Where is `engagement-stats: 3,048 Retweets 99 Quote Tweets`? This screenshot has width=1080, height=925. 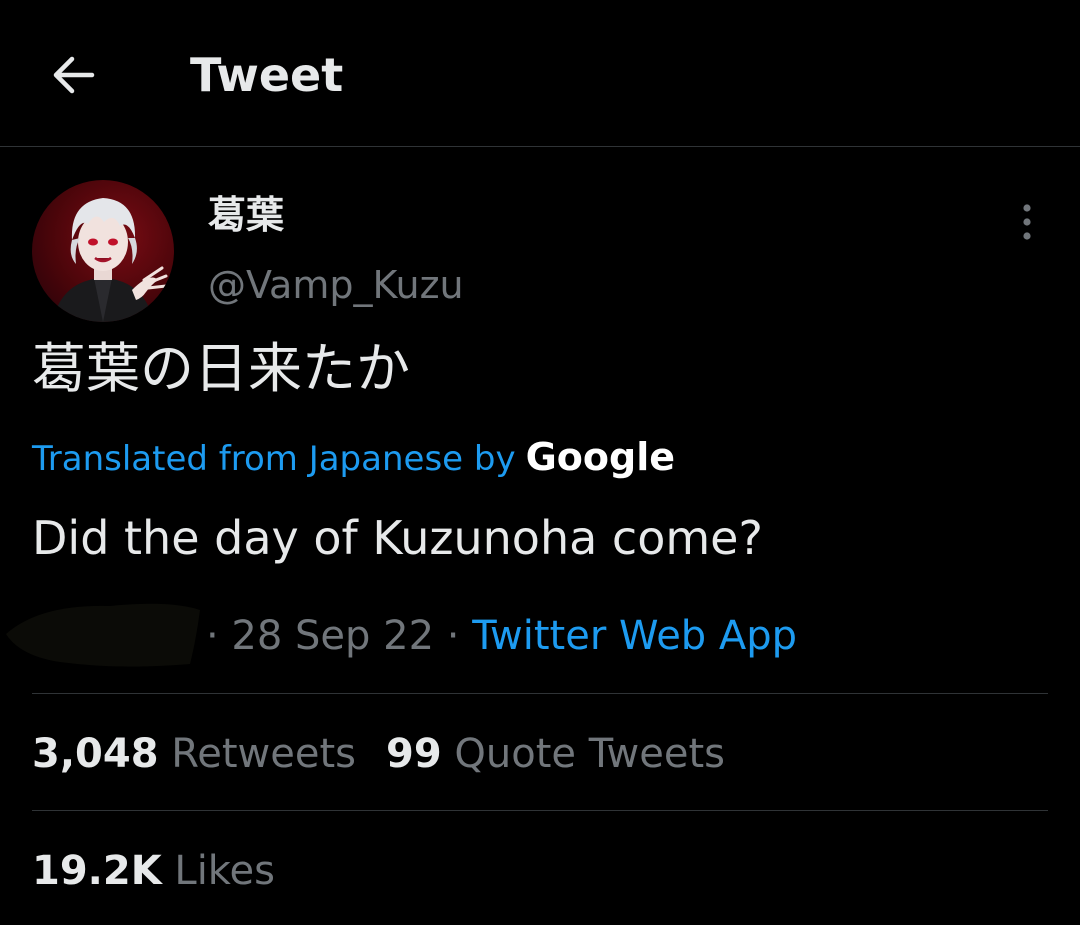
engagement-stats: 3,048 Retweets 99 Quote Tweets is located at coordinates (393, 754).